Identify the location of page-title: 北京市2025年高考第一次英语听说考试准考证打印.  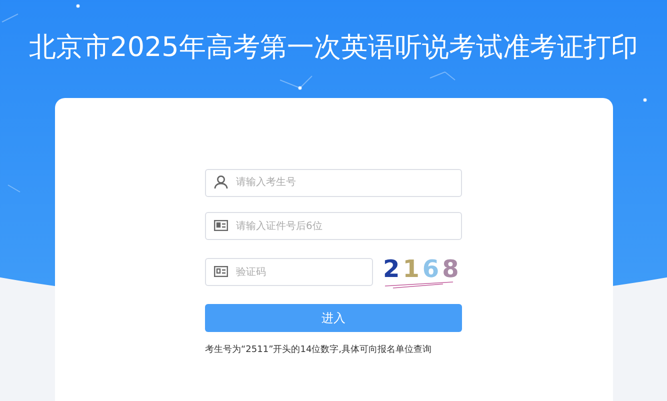
(333, 48).